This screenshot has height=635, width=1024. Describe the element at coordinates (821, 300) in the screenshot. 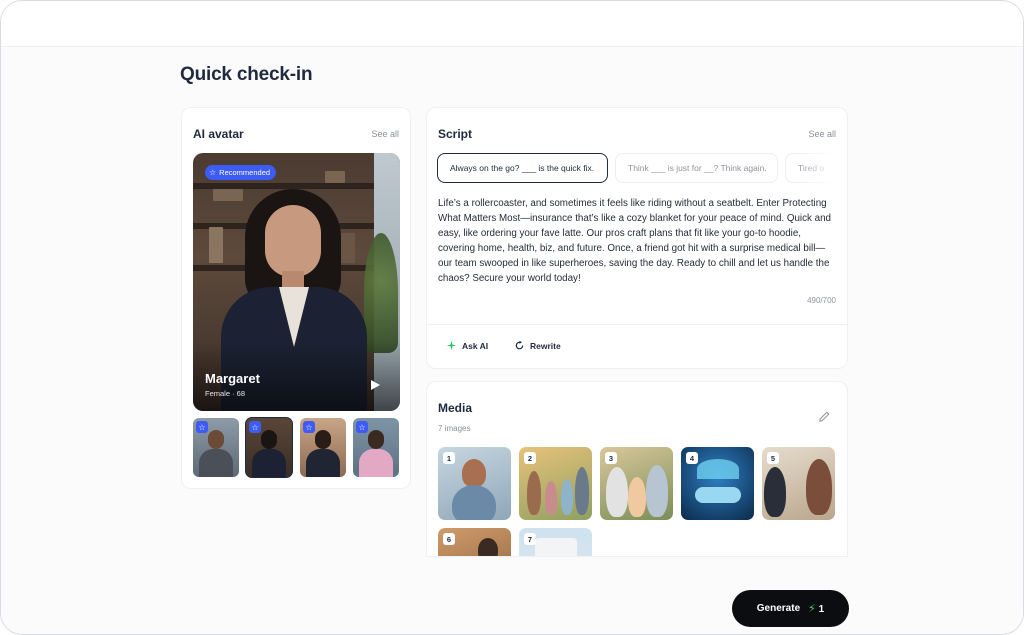

I see `character-counter: 490/700` at that location.